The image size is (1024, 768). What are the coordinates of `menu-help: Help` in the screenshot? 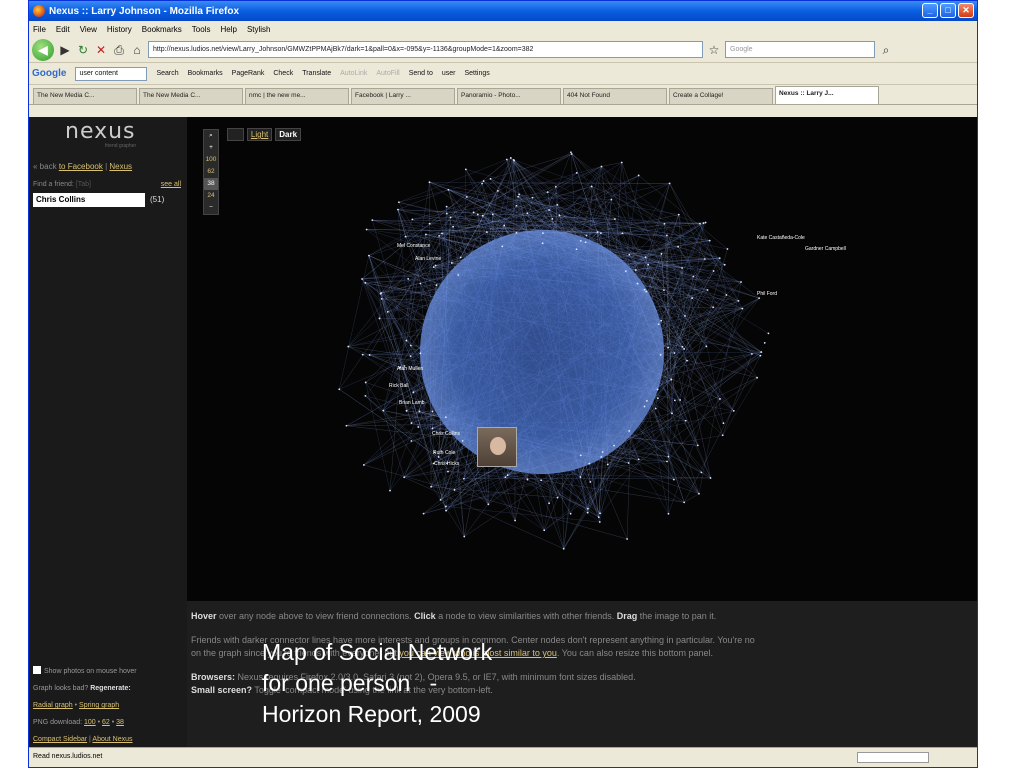 It's located at (228, 29).